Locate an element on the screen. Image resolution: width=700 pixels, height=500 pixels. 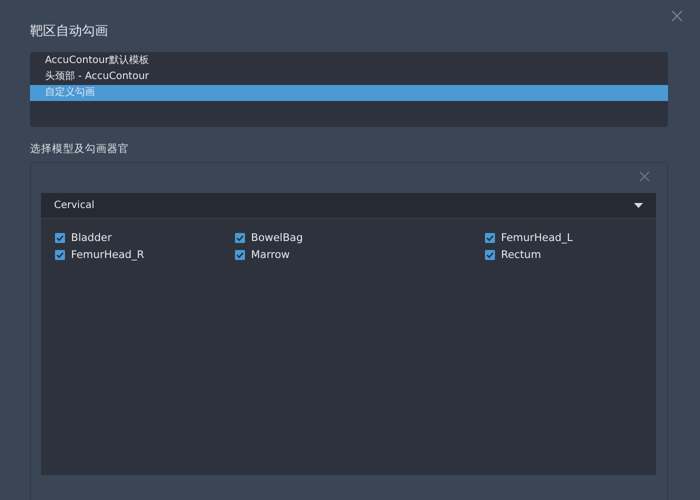
caret-icon is located at coordinates (638, 205).